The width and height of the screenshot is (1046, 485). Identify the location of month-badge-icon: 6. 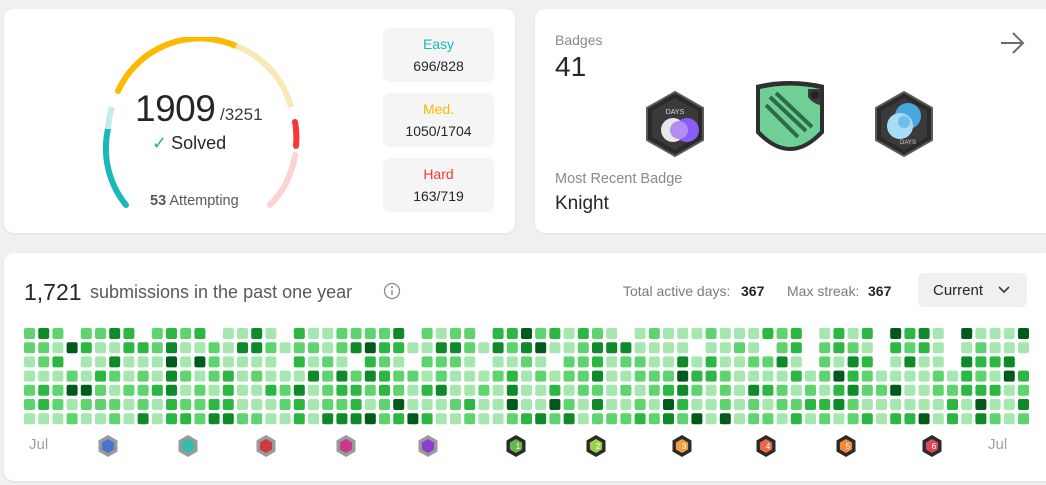
(932, 446).